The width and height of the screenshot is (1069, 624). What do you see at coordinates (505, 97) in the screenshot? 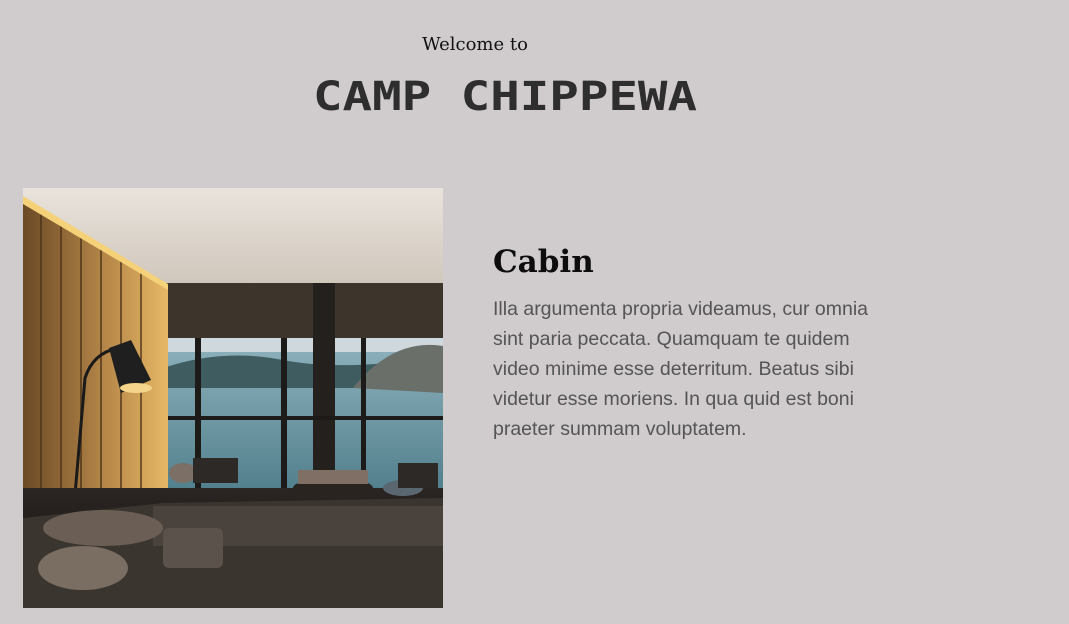
I see `logo-text: CAMP CHIPPEWA` at bounding box center [505, 97].